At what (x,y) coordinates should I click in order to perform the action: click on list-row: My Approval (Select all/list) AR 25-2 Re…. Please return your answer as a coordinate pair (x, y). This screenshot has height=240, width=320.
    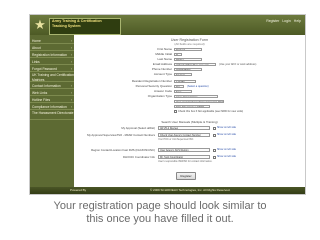
    Looking at the image, I should click on (189, 128).